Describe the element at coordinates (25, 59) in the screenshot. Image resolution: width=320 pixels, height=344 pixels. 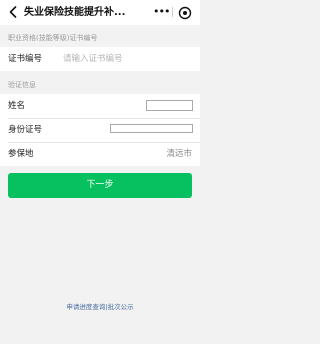
I see `certificate-label: 证书编号` at that location.